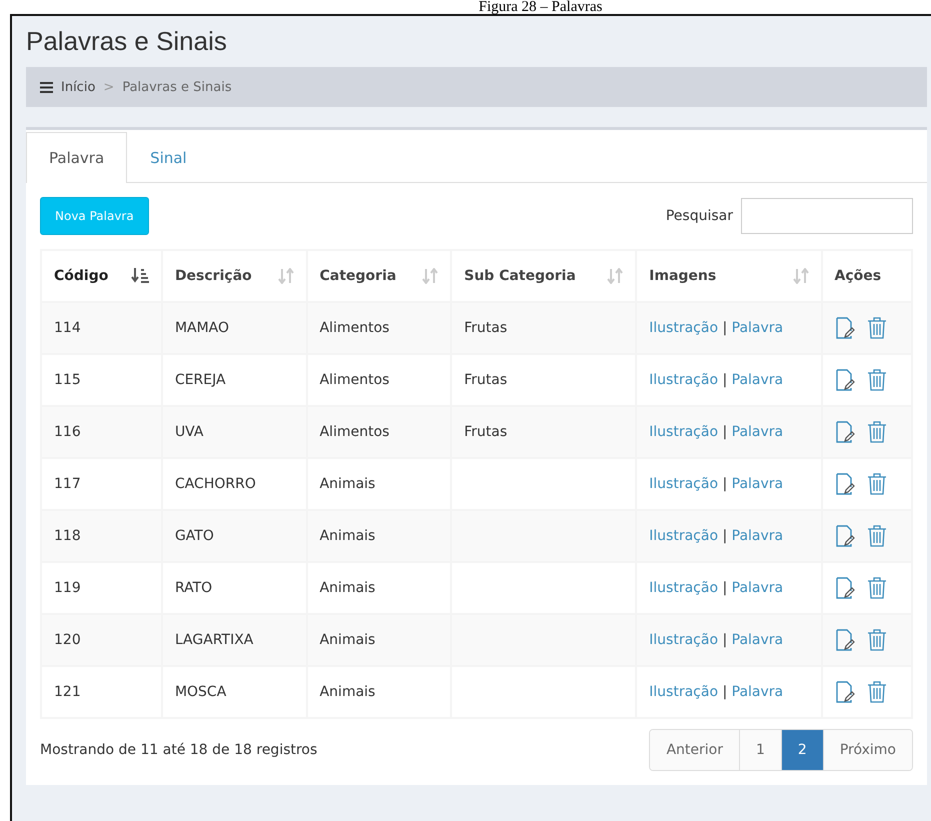 The height and width of the screenshot is (821, 931). What do you see at coordinates (177, 87) in the screenshot?
I see `breadcrumb-current: Palavras e Sinais` at bounding box center [177, 87].